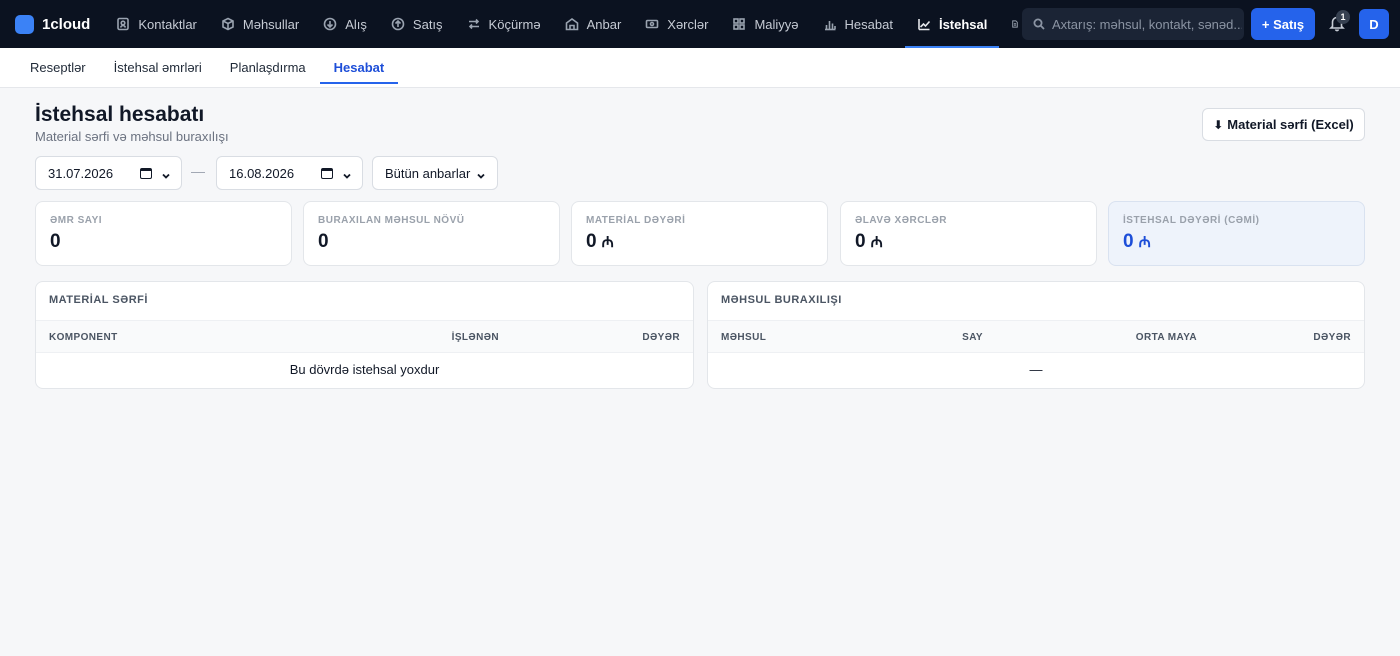 The width and height of the screenshot is (1400, 656). Describe the element at coordinates (830, 26) in the screenshot. I see `bar-chart-icon` at that location.